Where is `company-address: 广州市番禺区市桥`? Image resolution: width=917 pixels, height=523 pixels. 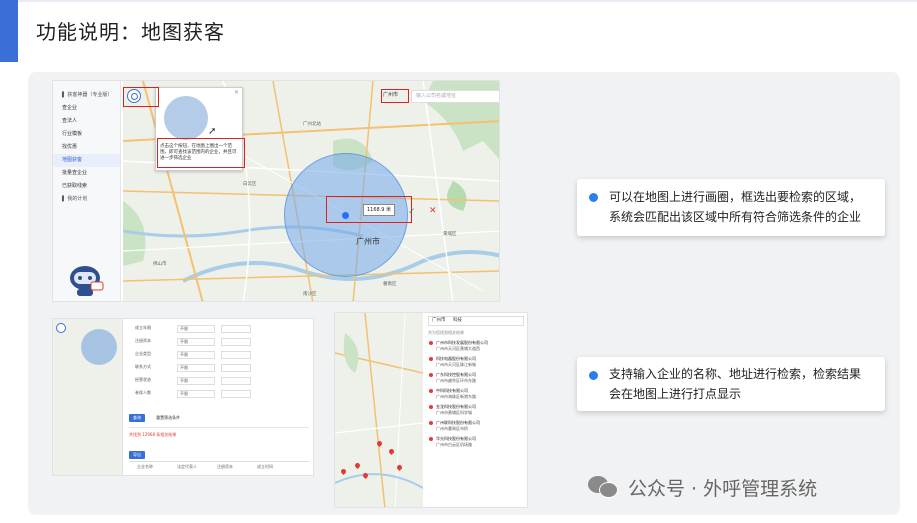
company-address: 广州市番禺区市桥 is located at coordinates (452, 428).